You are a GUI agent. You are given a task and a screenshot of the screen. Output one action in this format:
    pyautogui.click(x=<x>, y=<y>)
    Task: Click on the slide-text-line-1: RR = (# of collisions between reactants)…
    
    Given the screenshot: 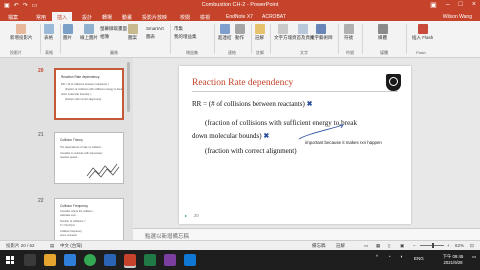 What is the action you would take?
    pyautogui.click(x=252, y=104)
    